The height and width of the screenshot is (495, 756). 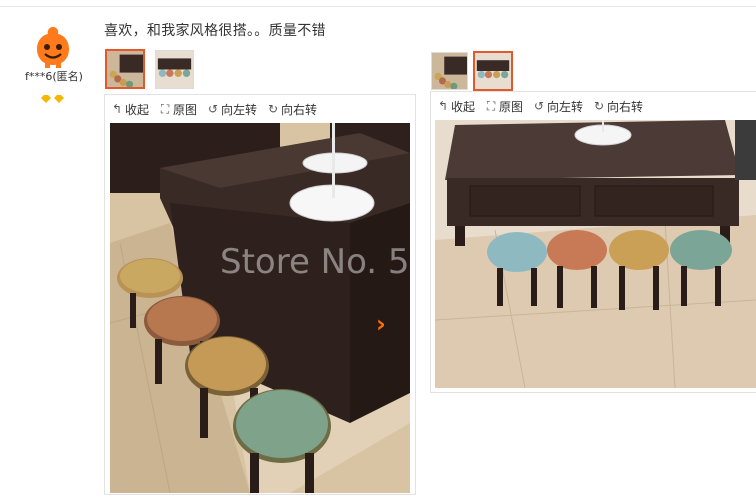 I want to click on review-text: 喜欢，和我家风格很搭。。质量不错, so click(x=215, y=31).